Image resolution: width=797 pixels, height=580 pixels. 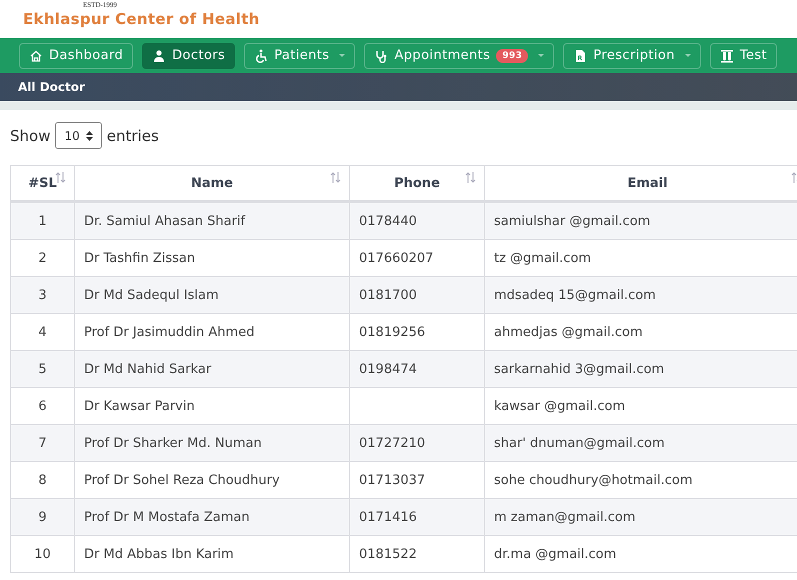 What do you see at coordinates (417, 369) in the screenshot?
I see `phone-cell: 0198474` at bounding box center [417, 369].